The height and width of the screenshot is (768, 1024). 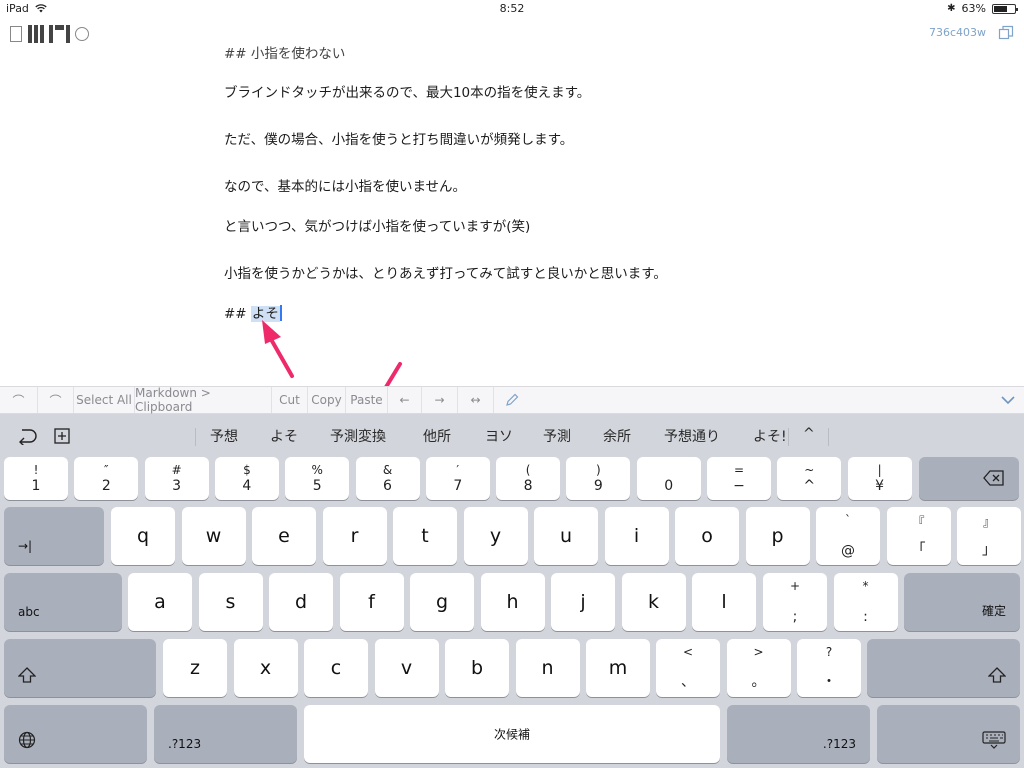 I want to click on key-symbol: ` @, so click(x=848, y=536).